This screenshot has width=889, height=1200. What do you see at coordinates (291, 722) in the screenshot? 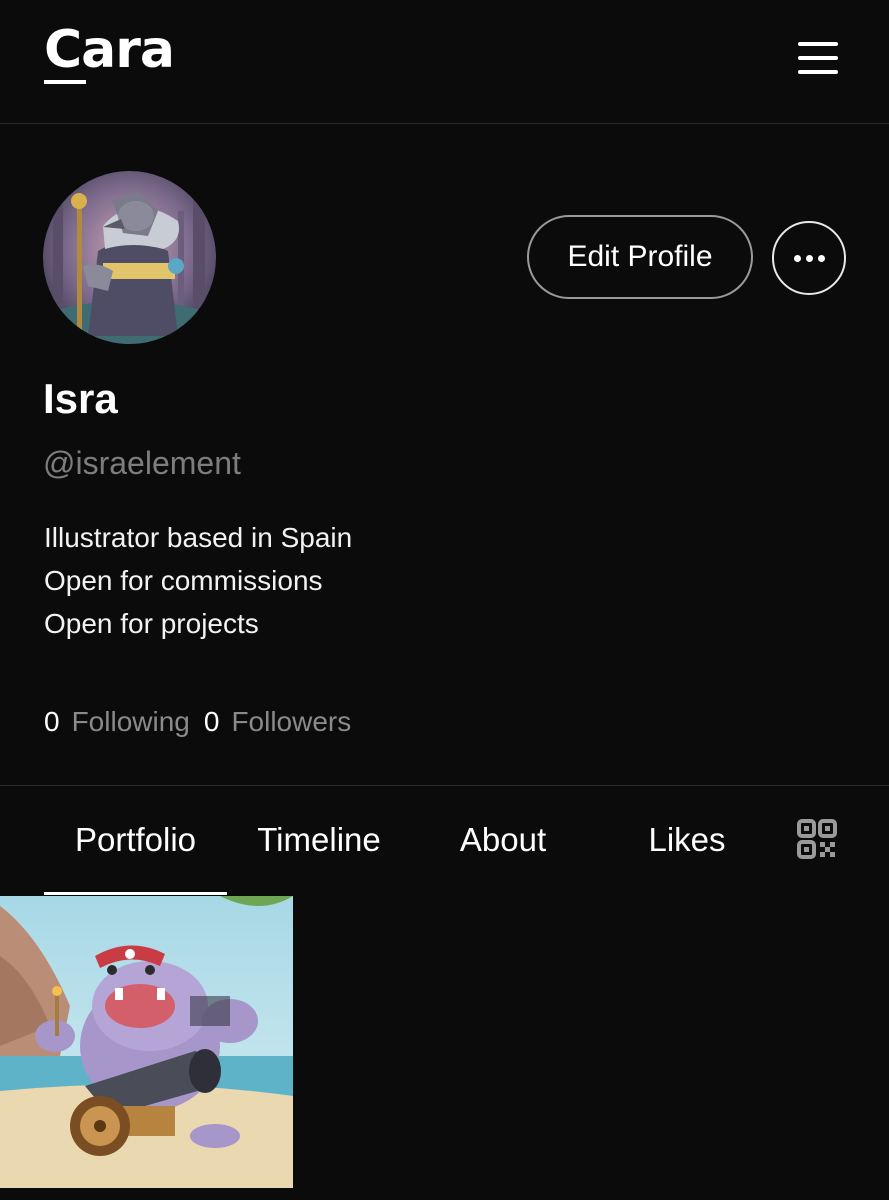
I see `followers-link: Followers` at bounding box center [291, 722].